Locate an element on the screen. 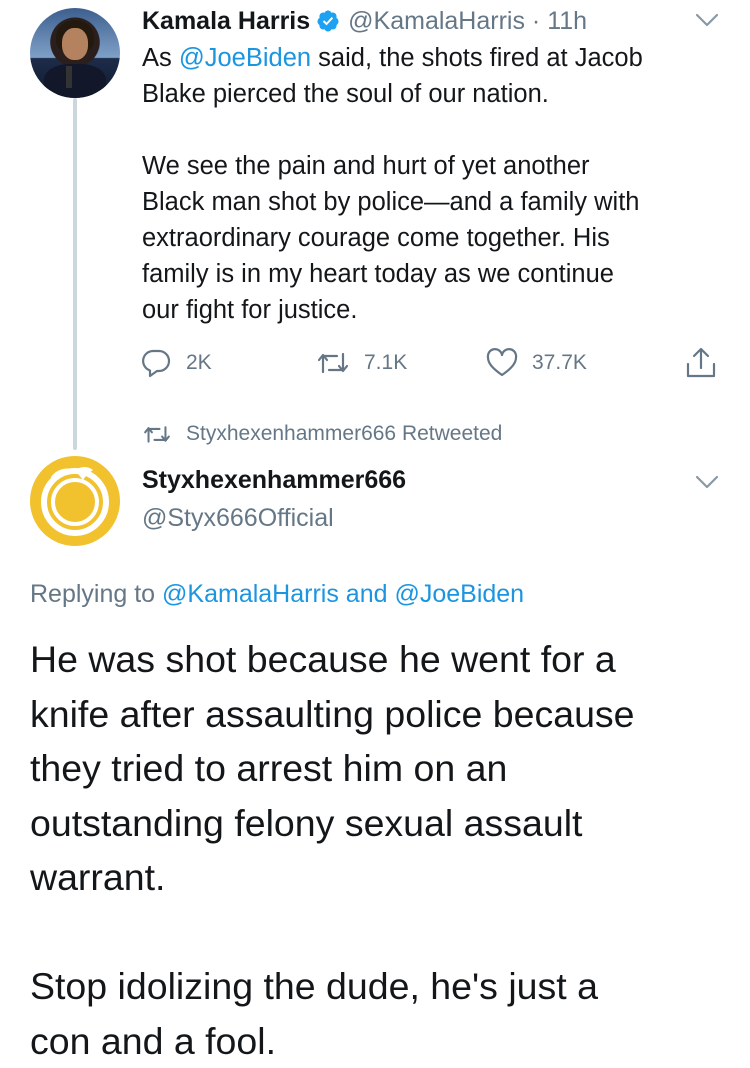 This screenshot has width=750, height=1068. verified-badge-icon is located at coordinates (328, 21).